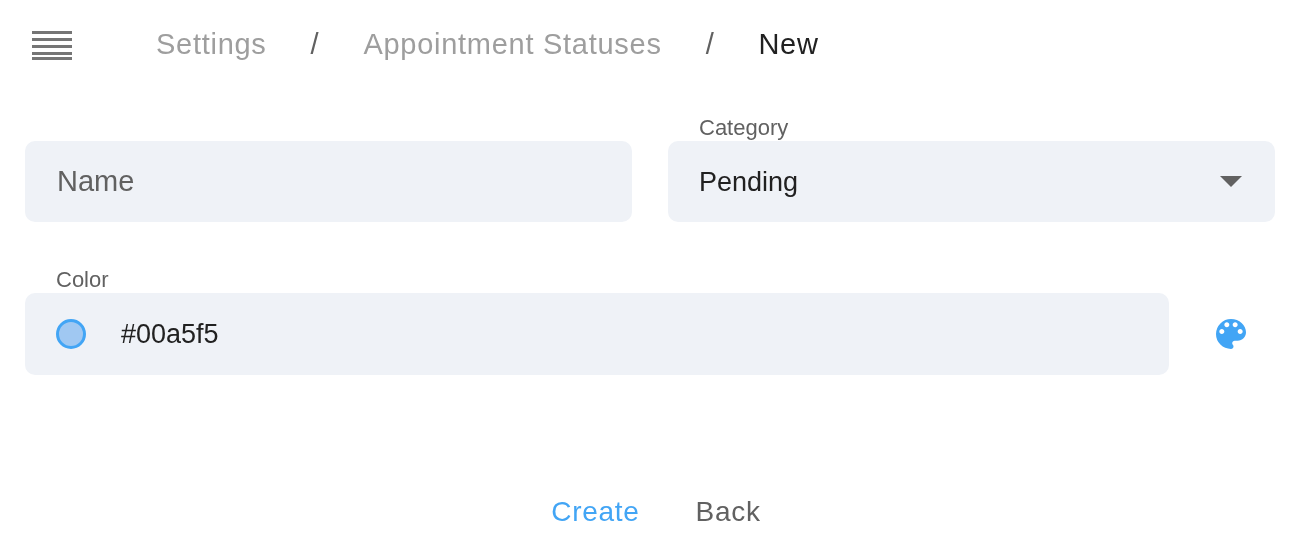 The image size is (1302, 560). Describe the element at coordinates (52, 45) in the screenshot. I see `menu-icon` at that location.